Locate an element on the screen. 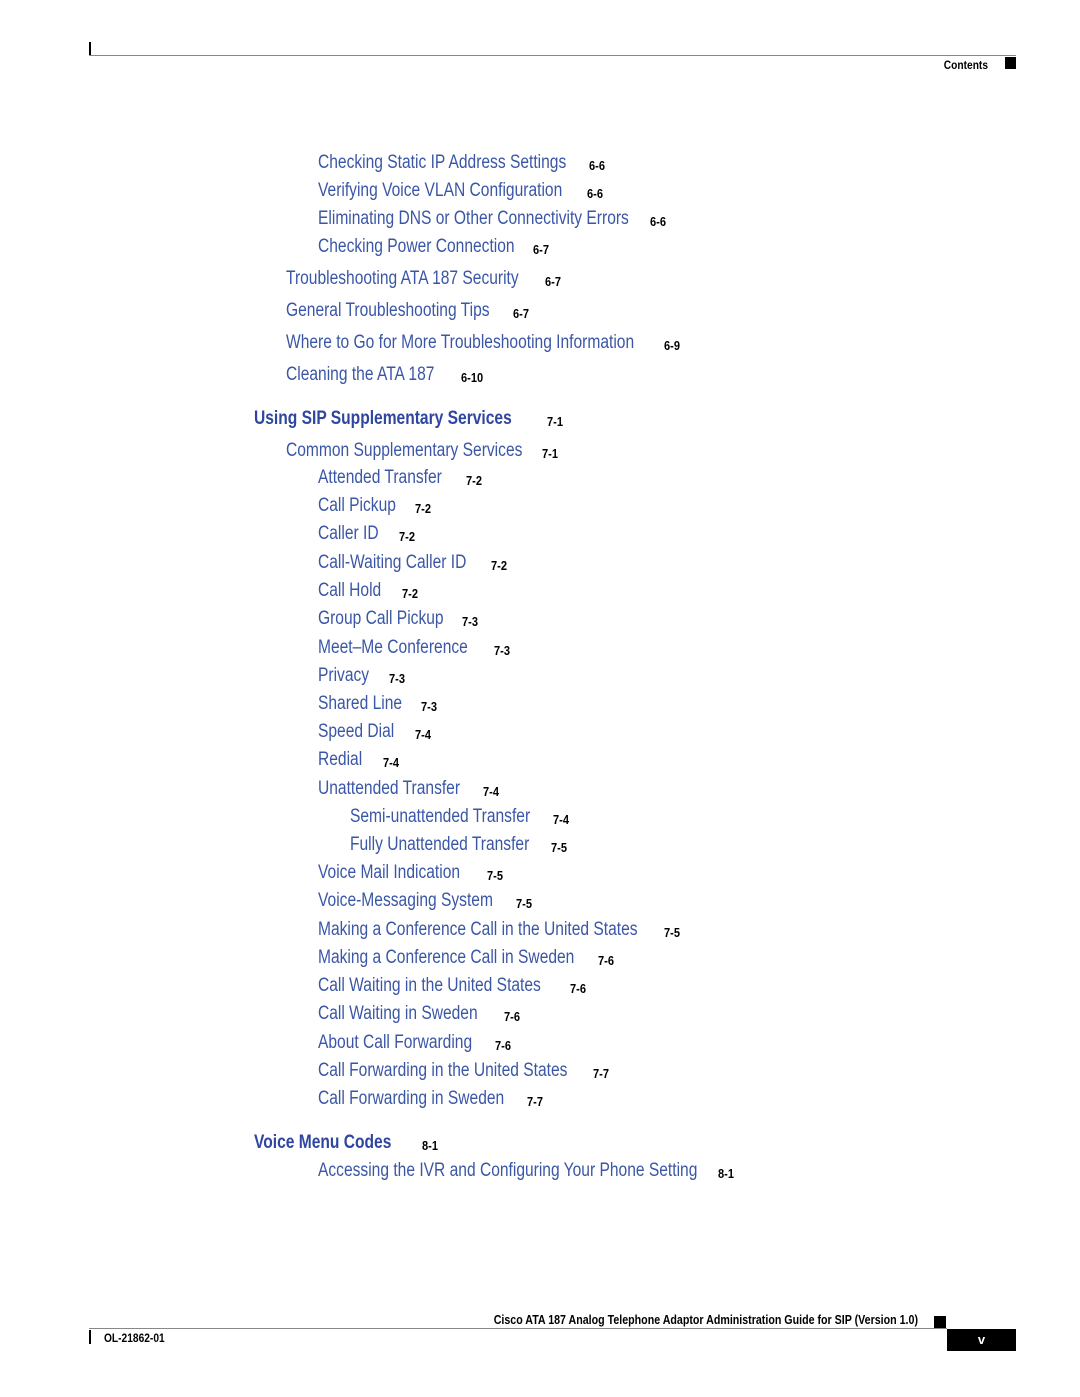 The width and height of the screenshot is (1080, 1397). toc-entry-title: Redial is located at coordinates (340, 759).